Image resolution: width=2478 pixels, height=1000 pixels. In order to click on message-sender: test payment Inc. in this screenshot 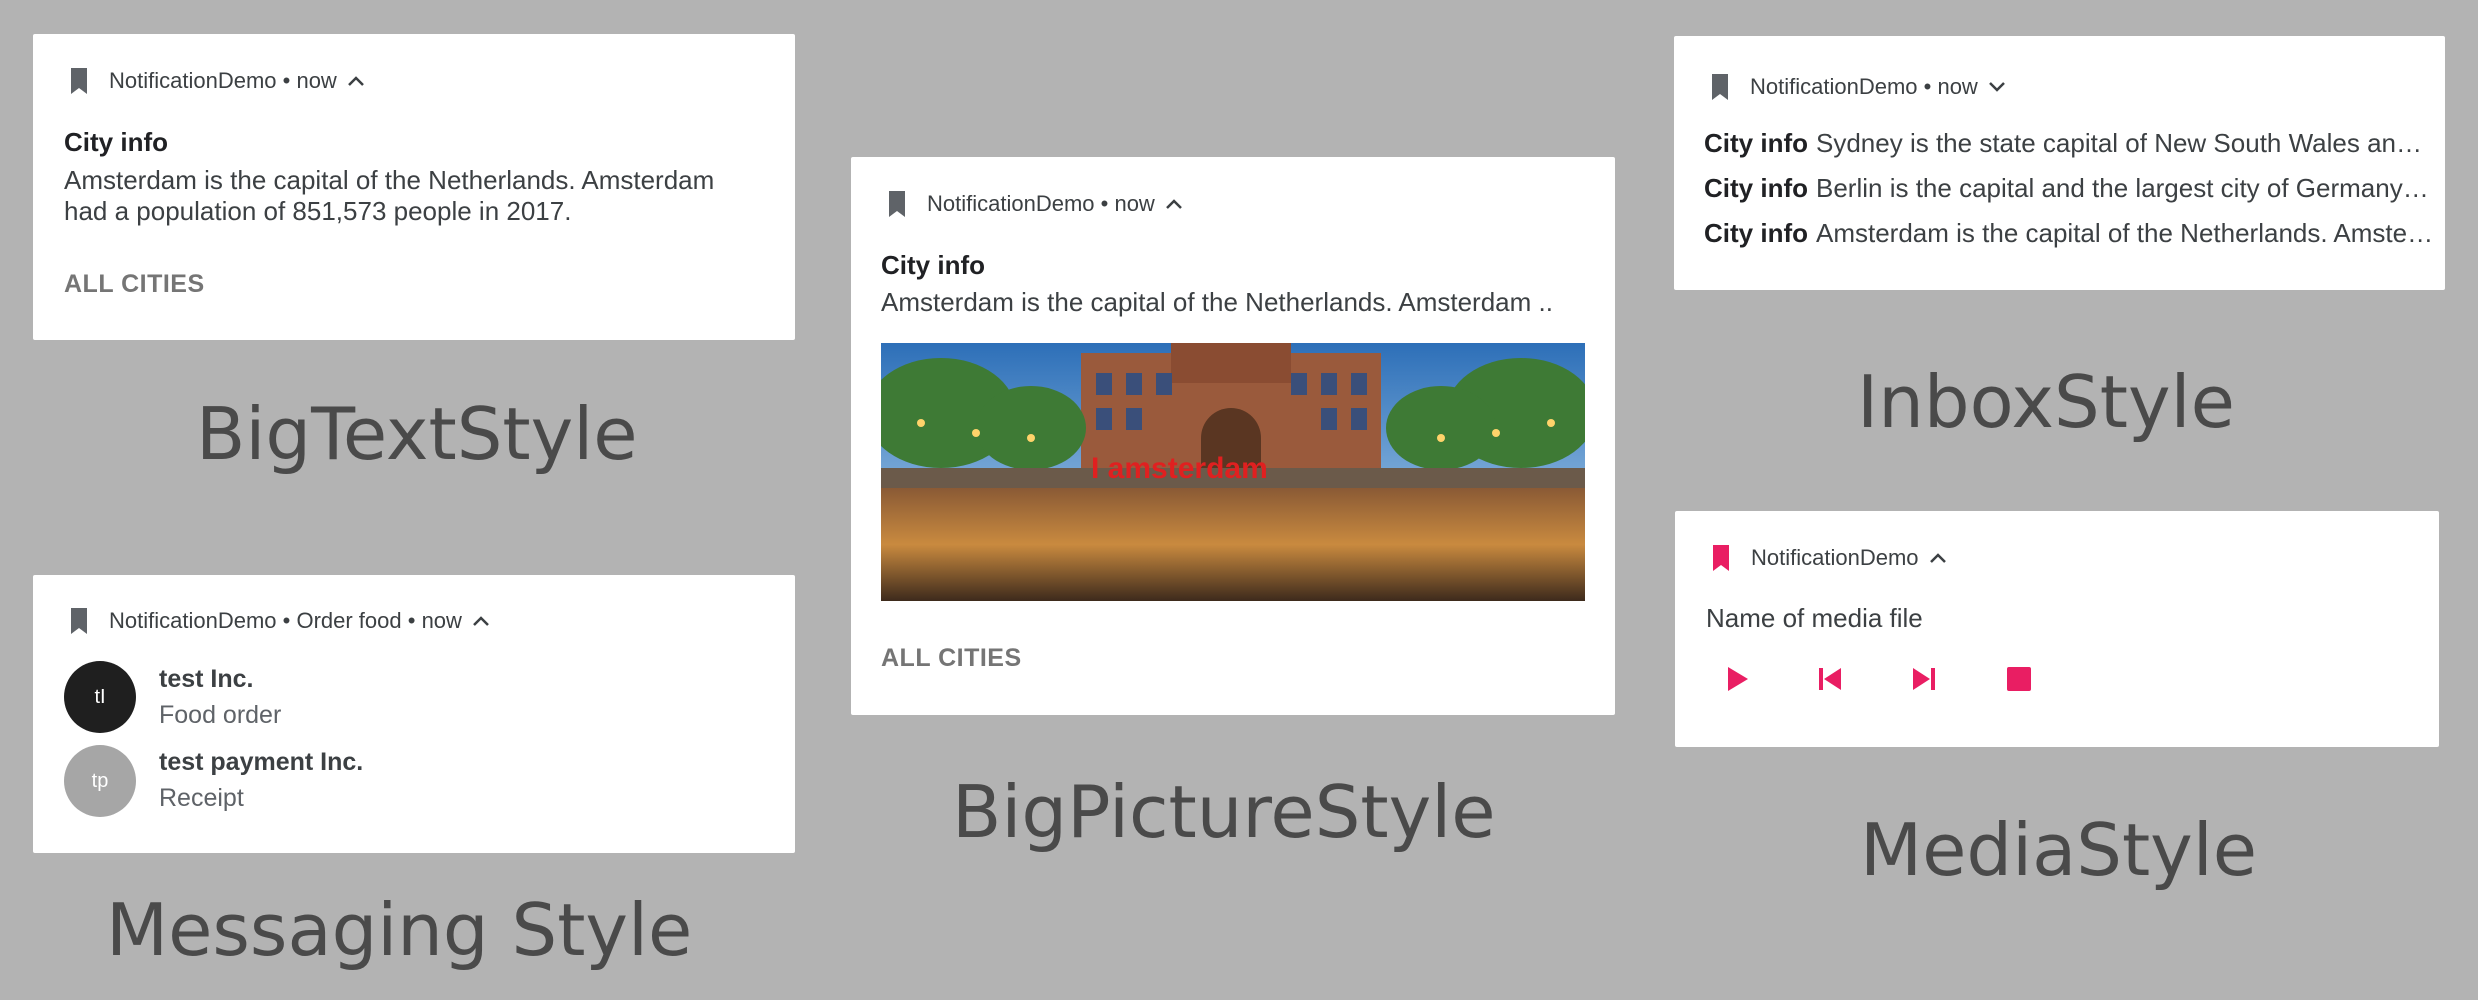, I will do `click(261, 762)`.